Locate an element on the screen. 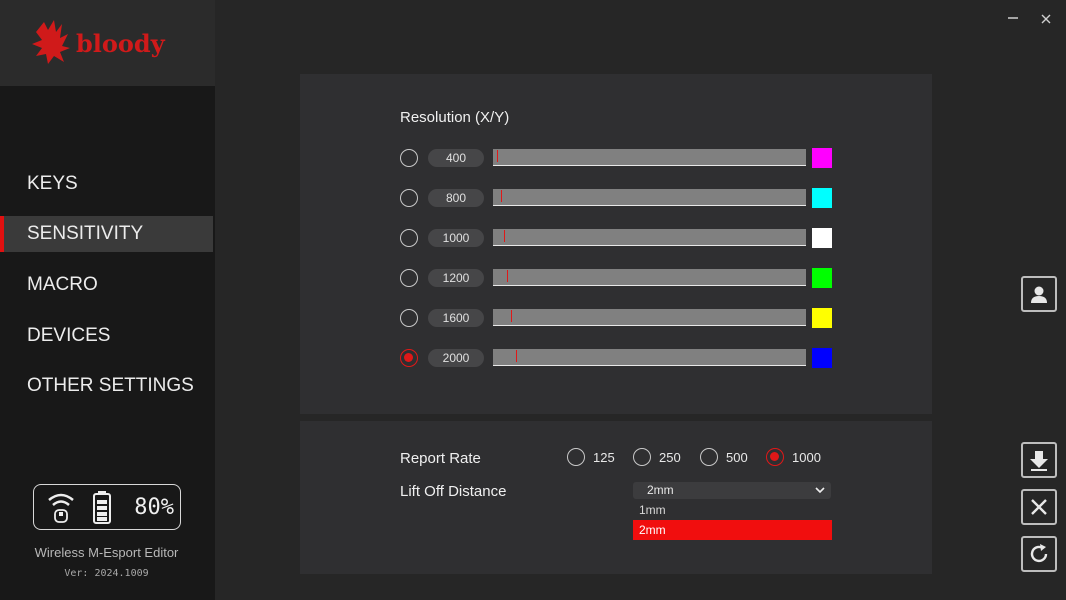  profile-button is located at coordinates (1039, 294).